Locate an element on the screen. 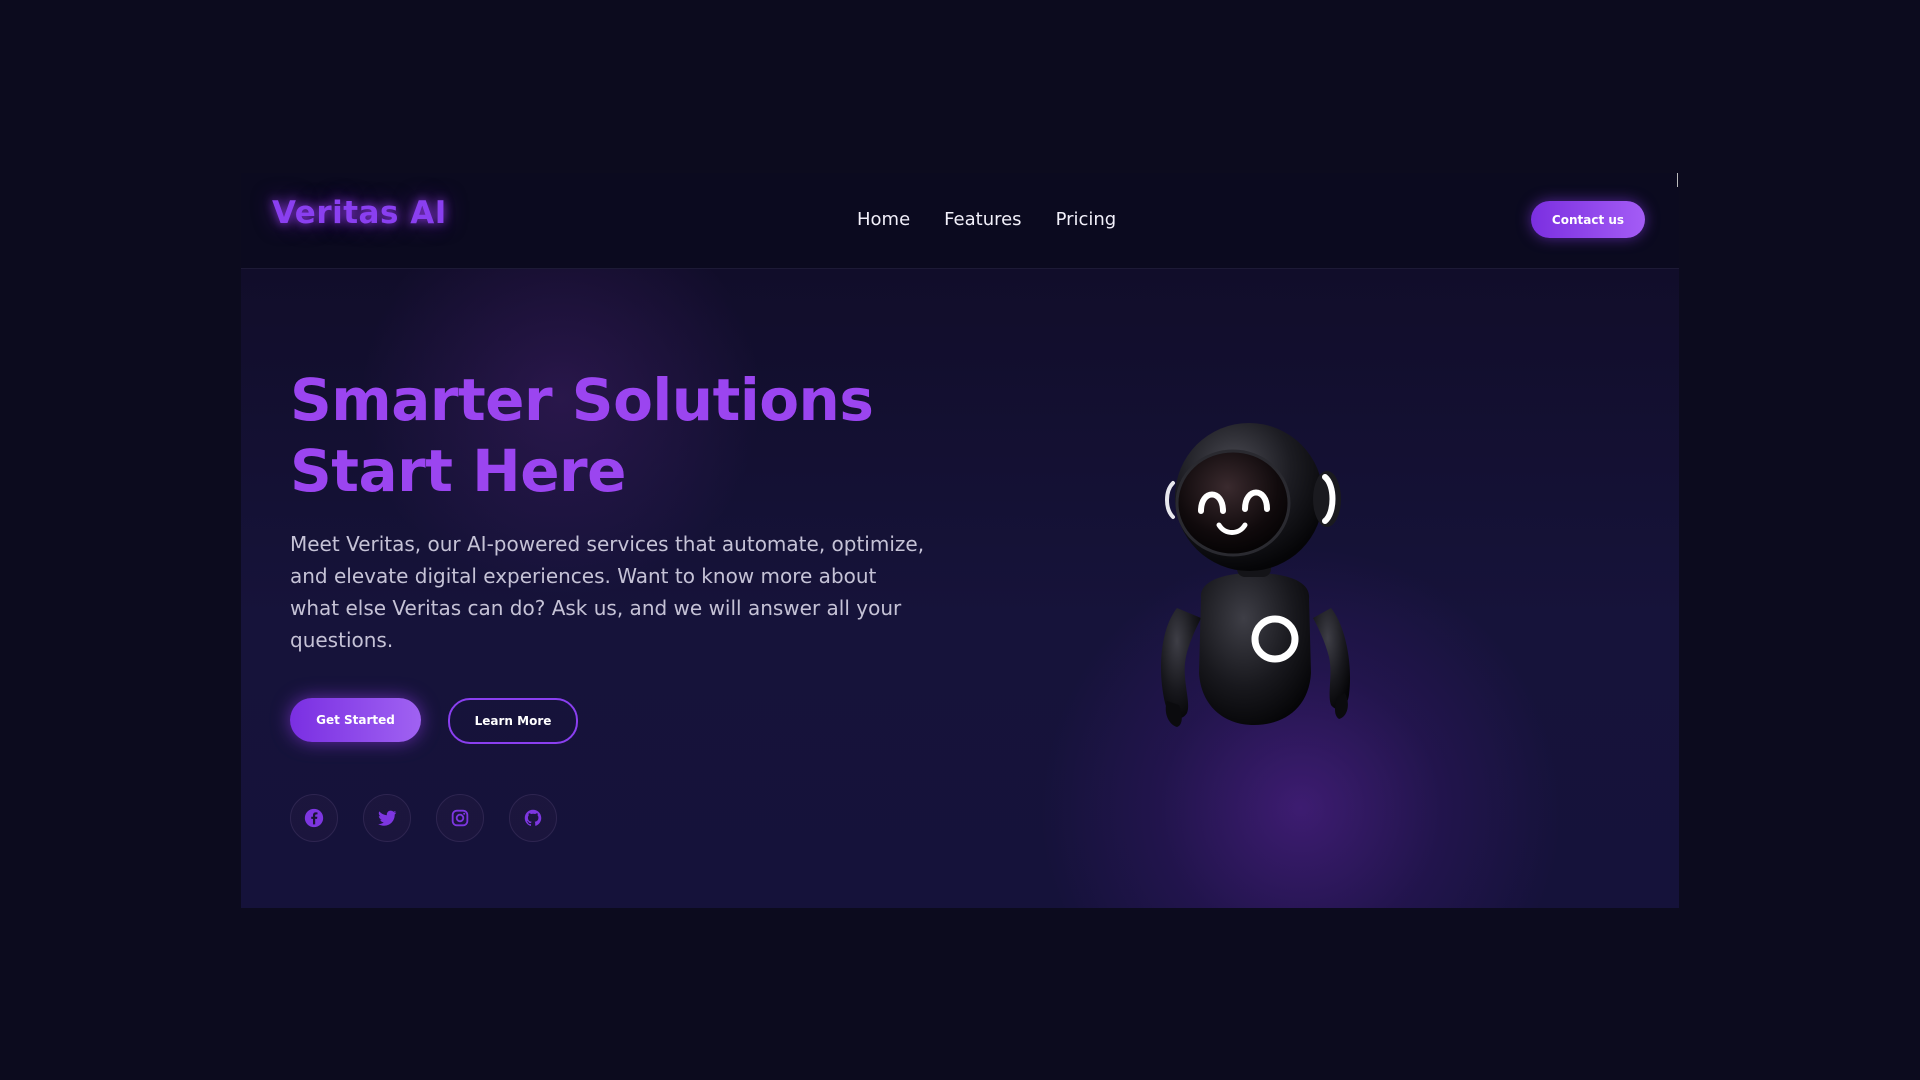 Image resolution: width=1920 pixels, height=1080 pixels. github-link is located at coordinates (533, 818).